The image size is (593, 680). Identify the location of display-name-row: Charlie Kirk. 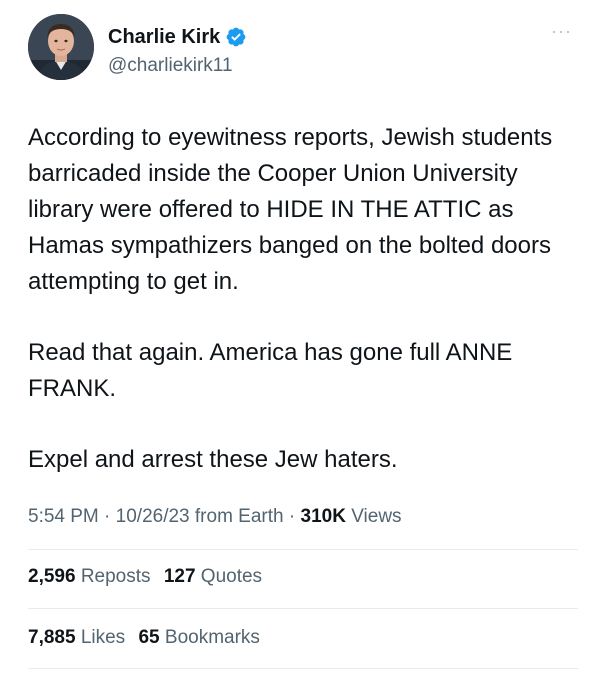
(177, 37).